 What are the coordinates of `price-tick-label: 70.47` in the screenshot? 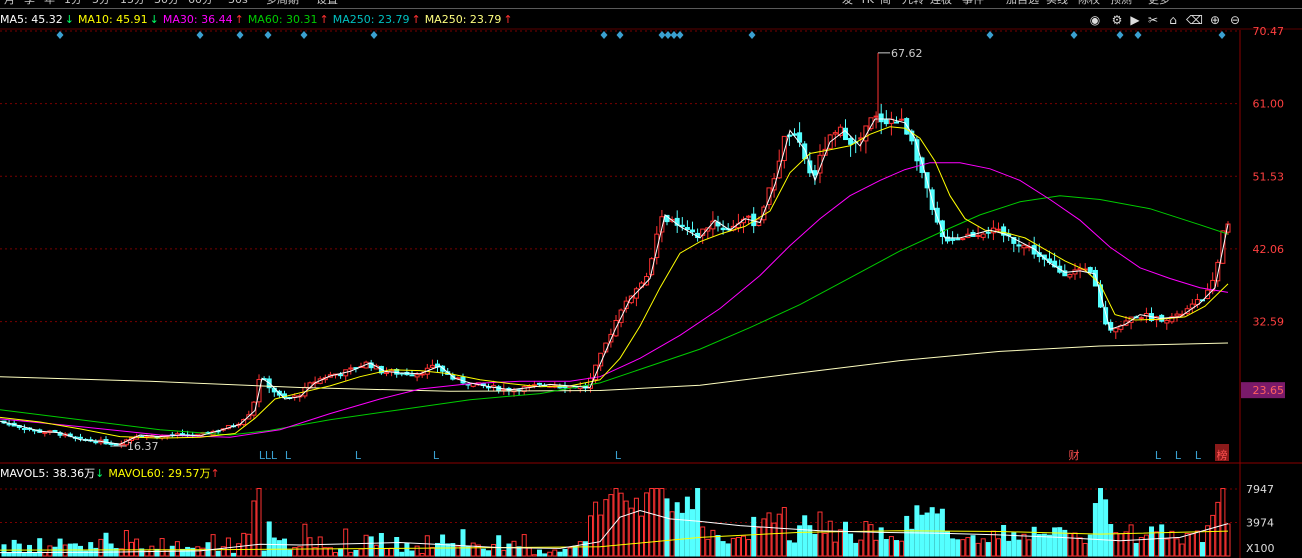 It's located at (1269, 31).